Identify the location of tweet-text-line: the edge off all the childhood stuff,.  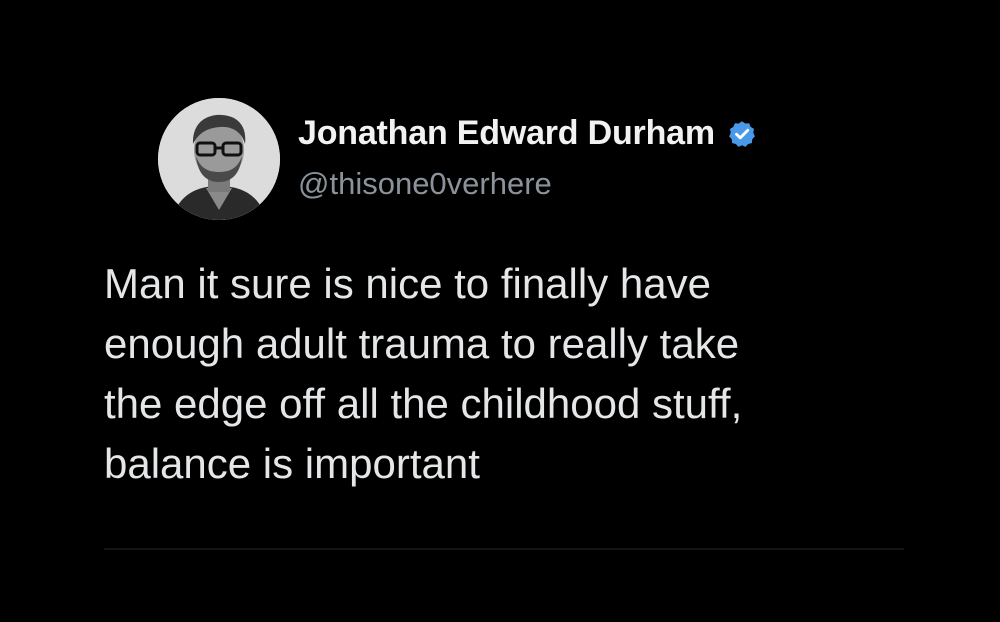
(423, 403).